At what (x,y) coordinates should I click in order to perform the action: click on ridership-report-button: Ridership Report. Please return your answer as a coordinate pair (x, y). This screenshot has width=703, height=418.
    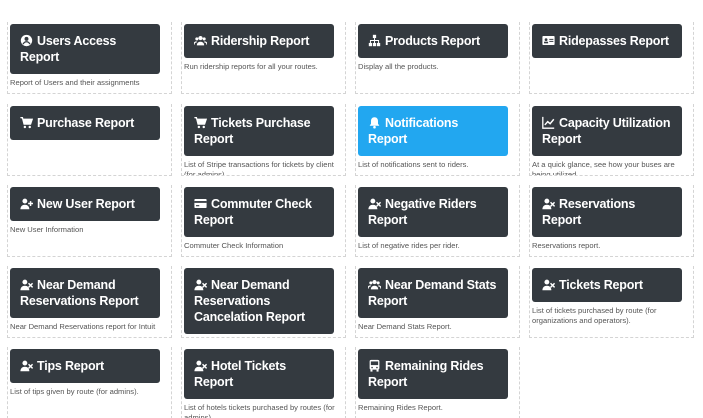
    Looking at the image, I should click on (259, 41).